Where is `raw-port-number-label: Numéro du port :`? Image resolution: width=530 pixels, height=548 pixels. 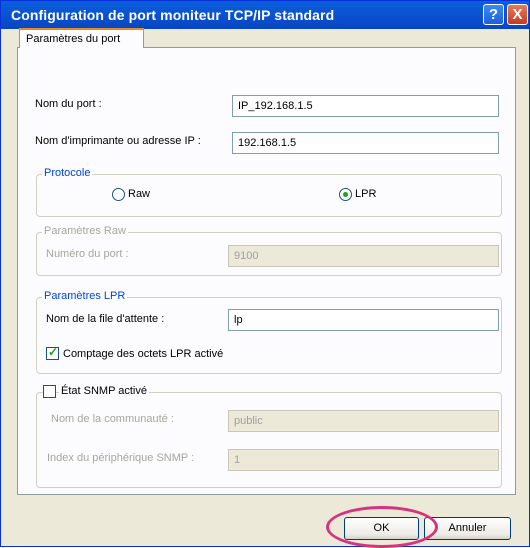 raw-port-number-label: Numéro du port : is located at coordinates (87, 254).